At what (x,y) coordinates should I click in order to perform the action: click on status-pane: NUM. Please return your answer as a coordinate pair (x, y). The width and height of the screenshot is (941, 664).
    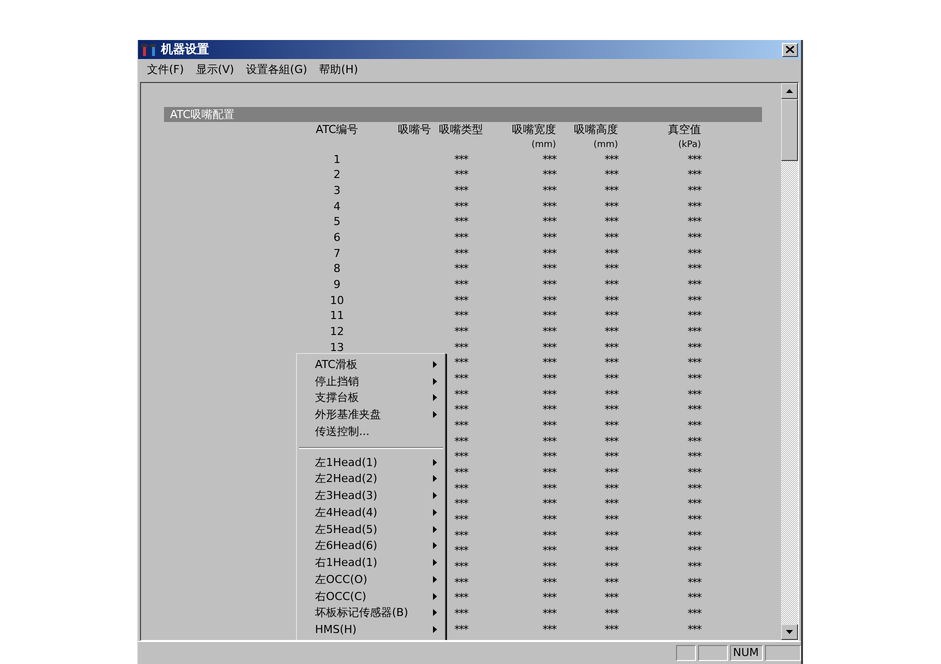
    Looking at the image, I should click on (746, 653).